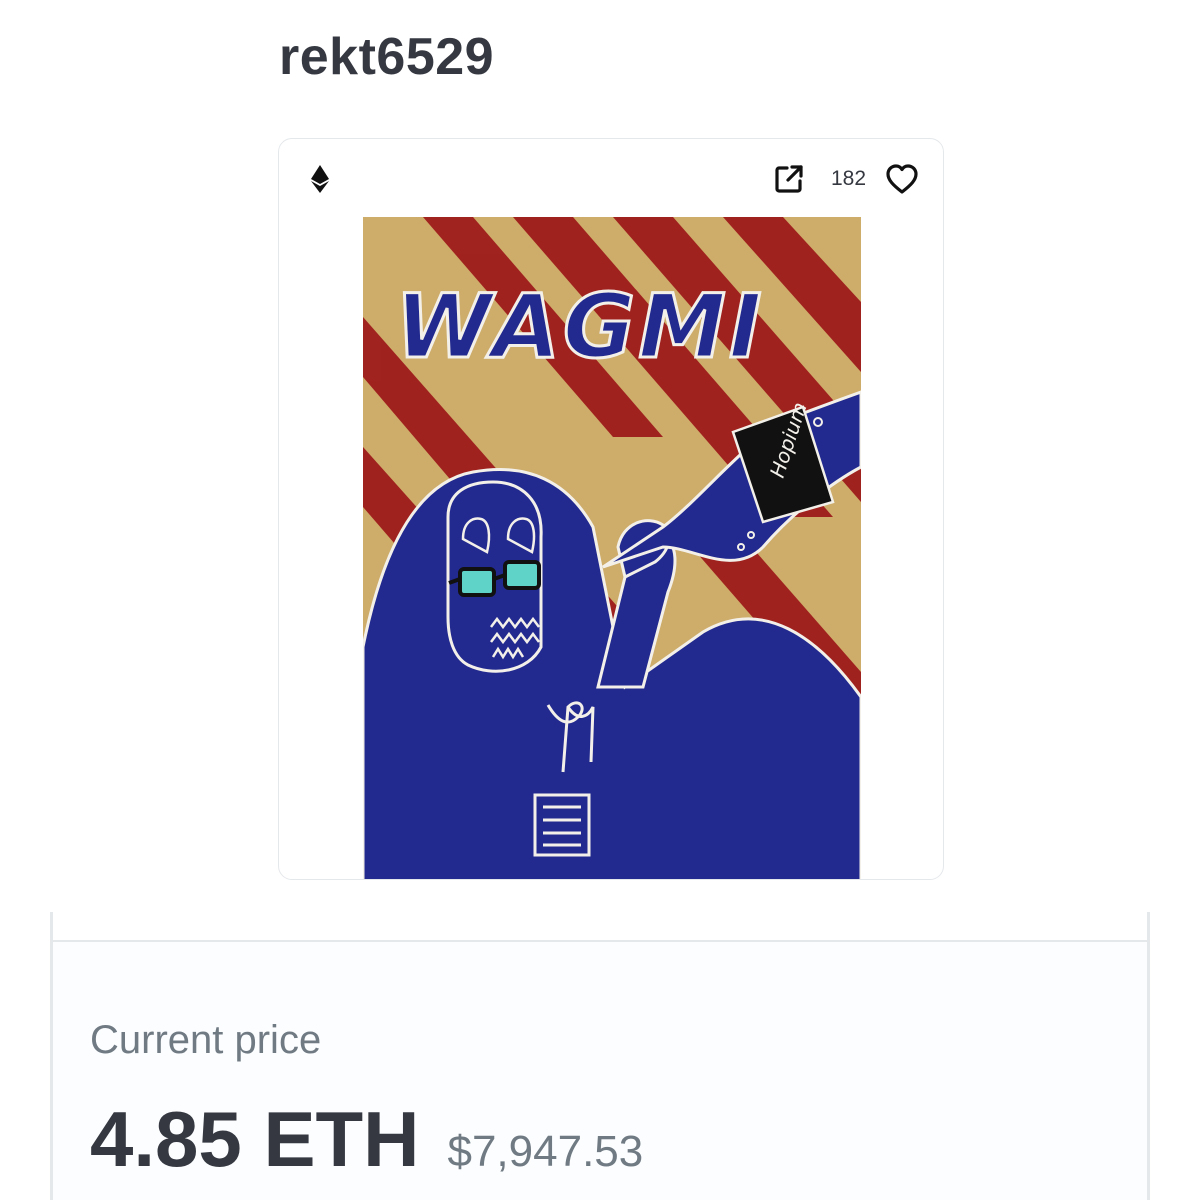 The height and width of the screenshot is (1200, 1200). I want to click on price-eth-value: 4.85 ETH, so click(255, 1139).